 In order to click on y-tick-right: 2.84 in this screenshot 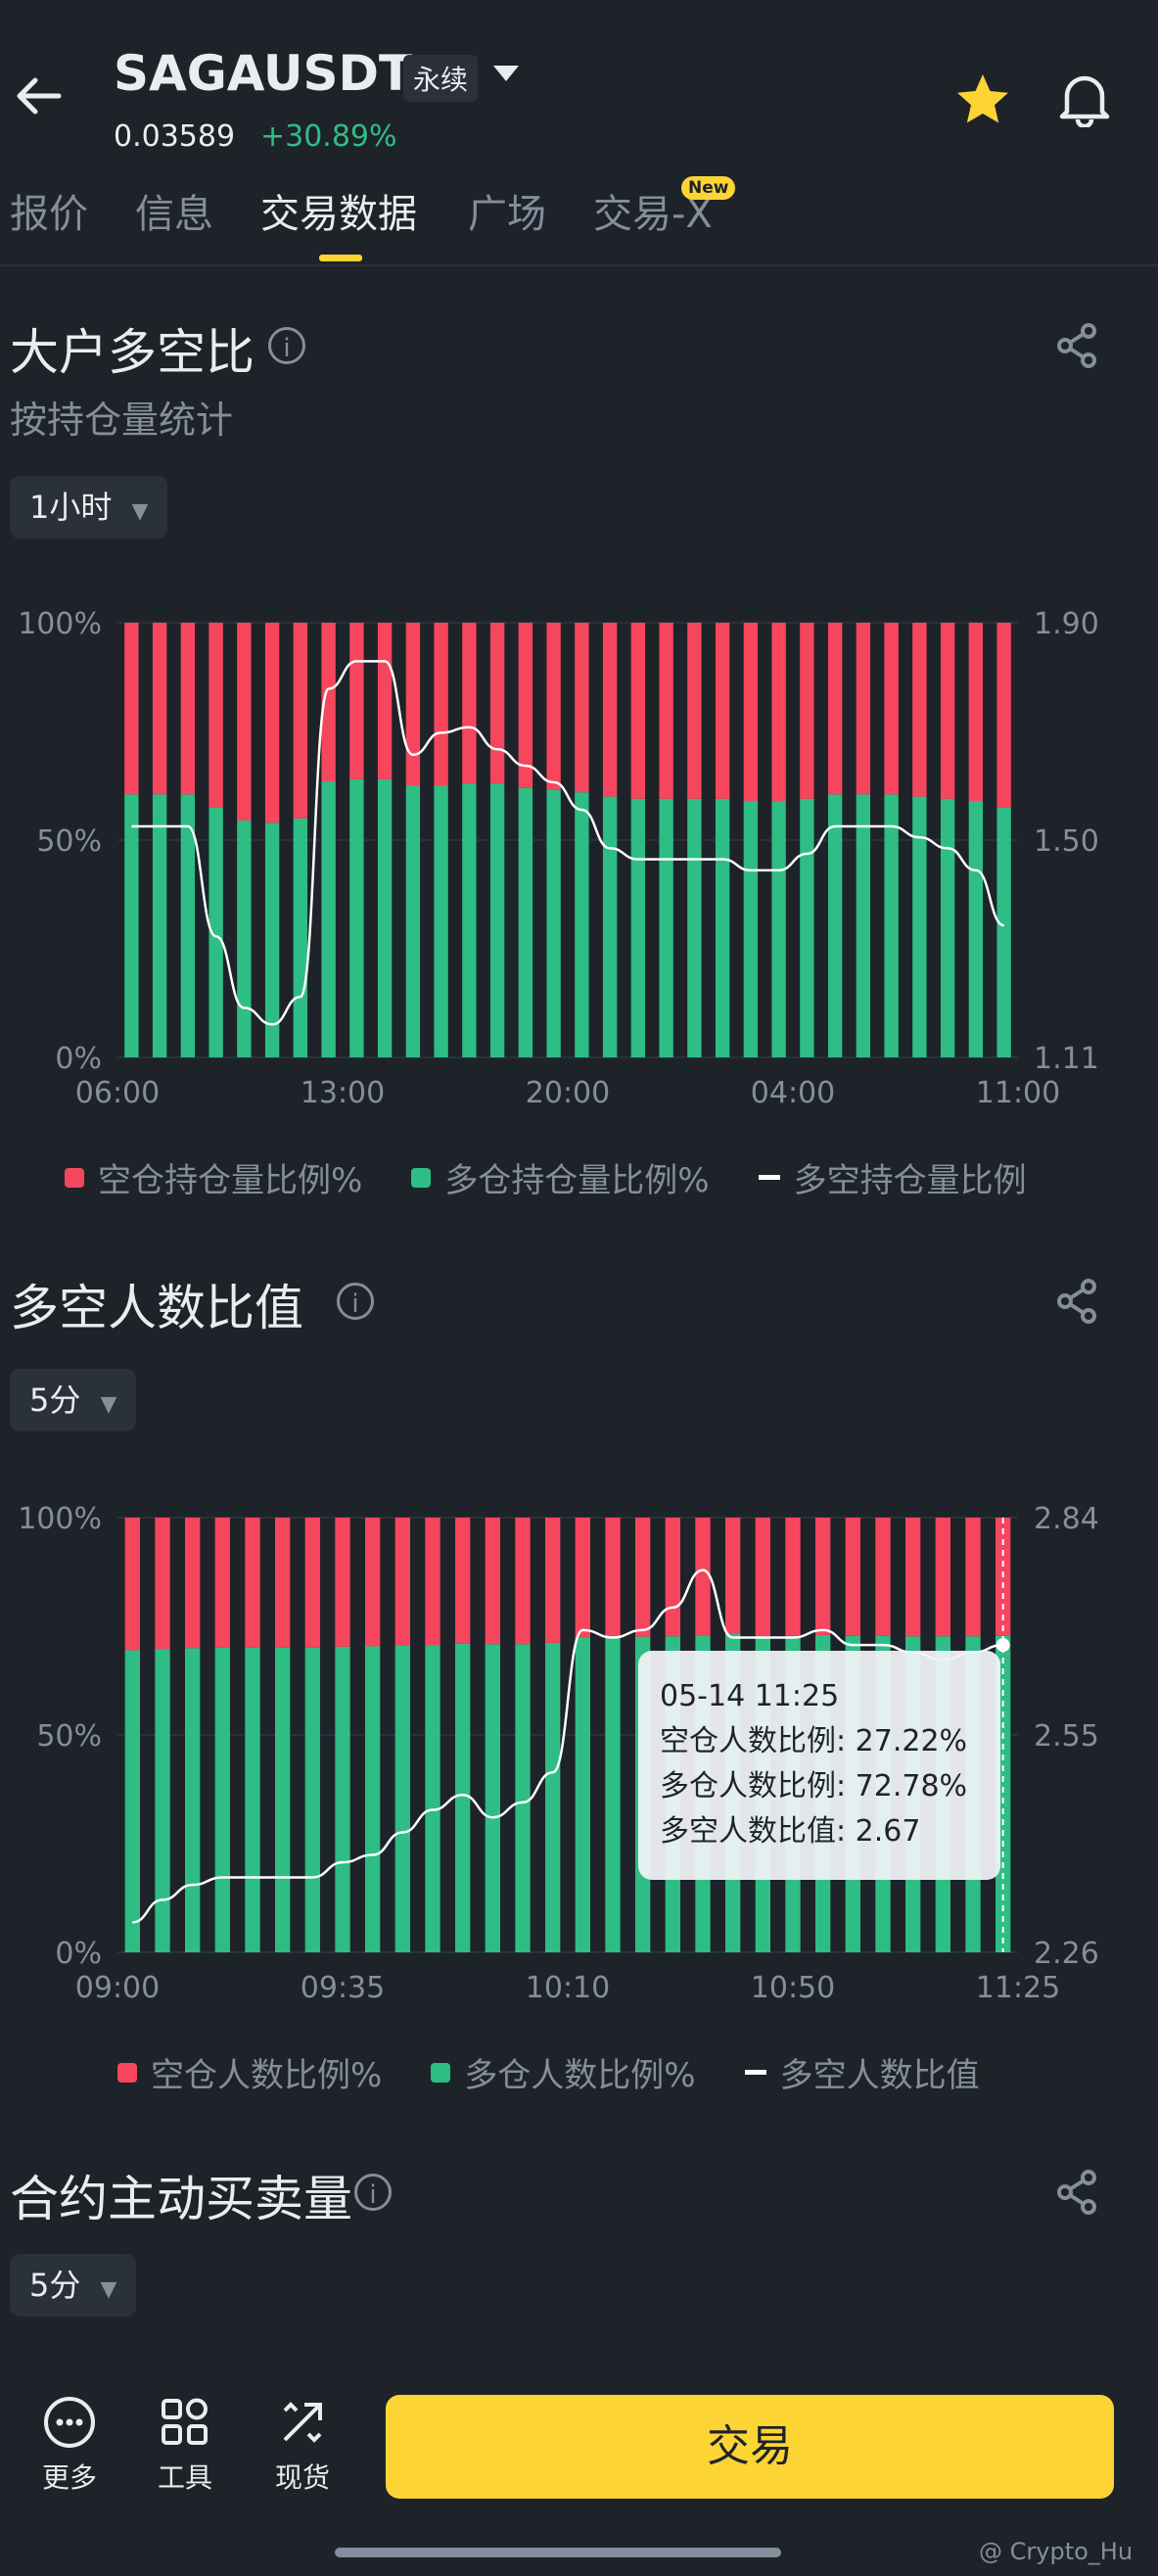, I will do `click(1066, 1519)`.